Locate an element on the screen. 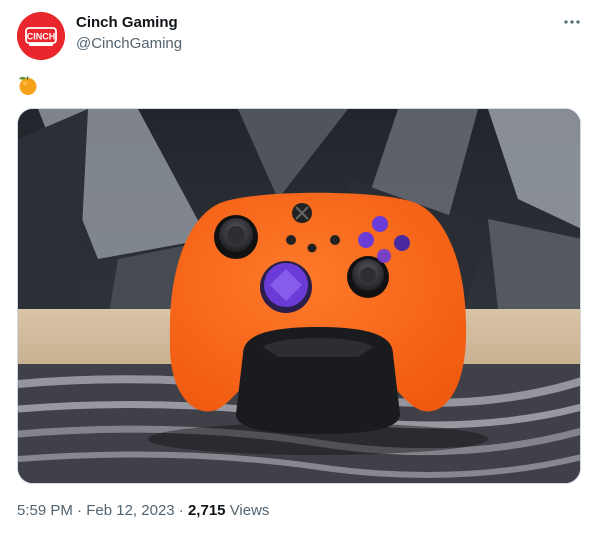 Image resolution: width=598 pixels, height=536 pixels. cinch-logo-icon: CINCH is located at coordinates (41, 36).